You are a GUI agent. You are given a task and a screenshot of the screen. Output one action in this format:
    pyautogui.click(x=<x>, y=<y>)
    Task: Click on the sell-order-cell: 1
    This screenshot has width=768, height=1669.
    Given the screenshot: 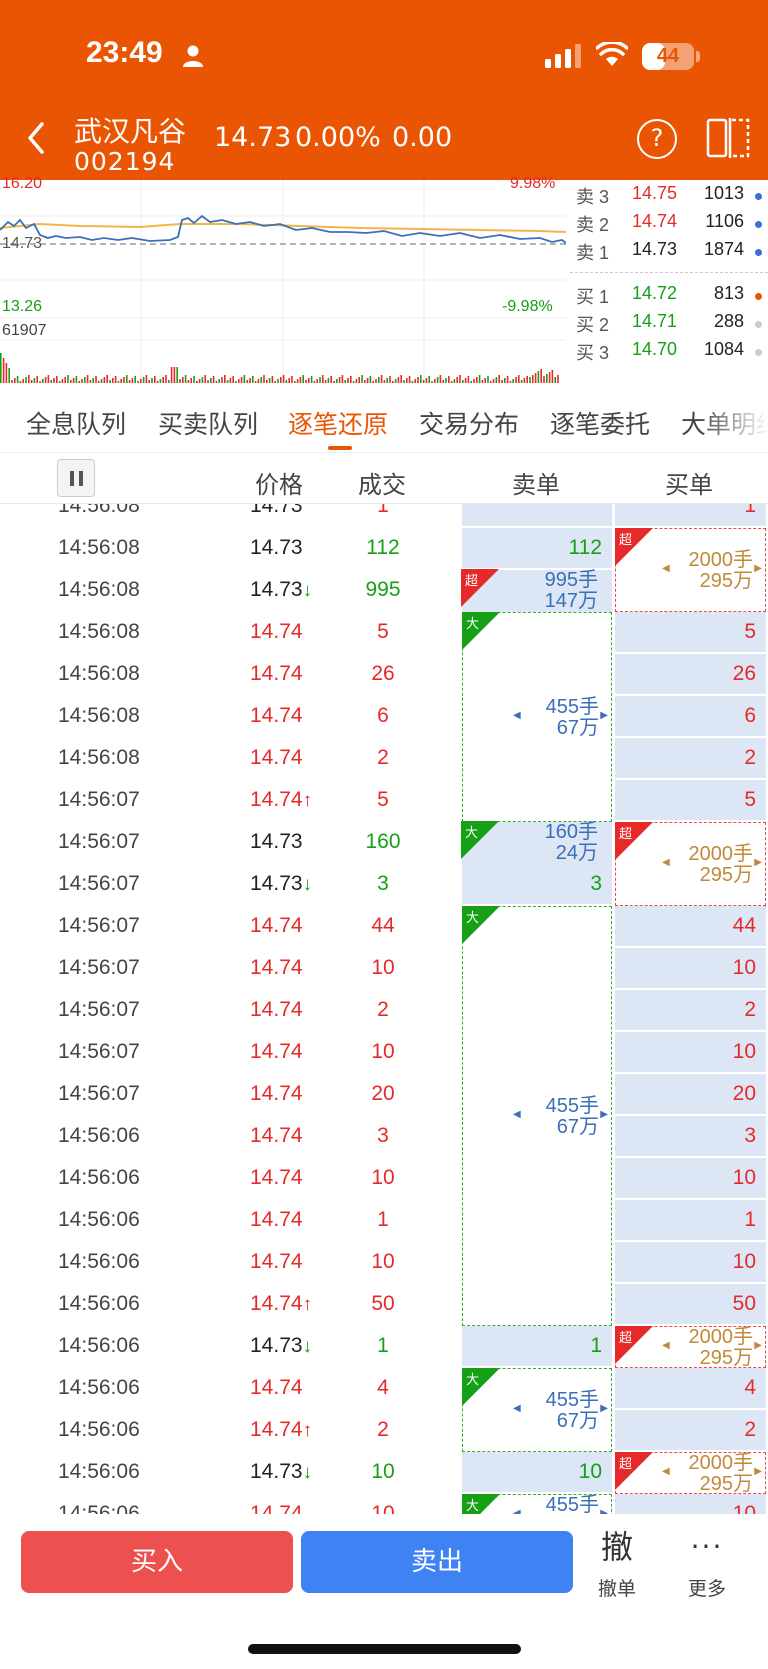 What is the action you would take?
    pyautogui.click(x=537, y=1347)
    